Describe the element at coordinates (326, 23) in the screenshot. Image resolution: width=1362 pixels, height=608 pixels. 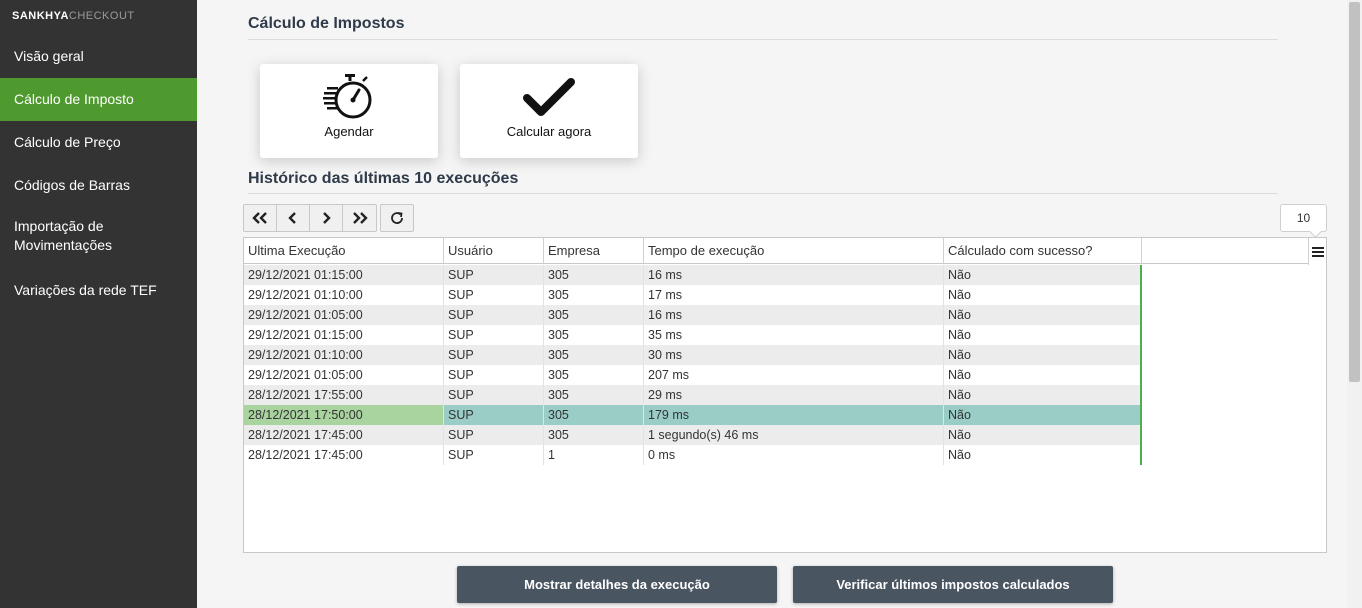
I see `page-title: Cálculo de Impostos` at that location.